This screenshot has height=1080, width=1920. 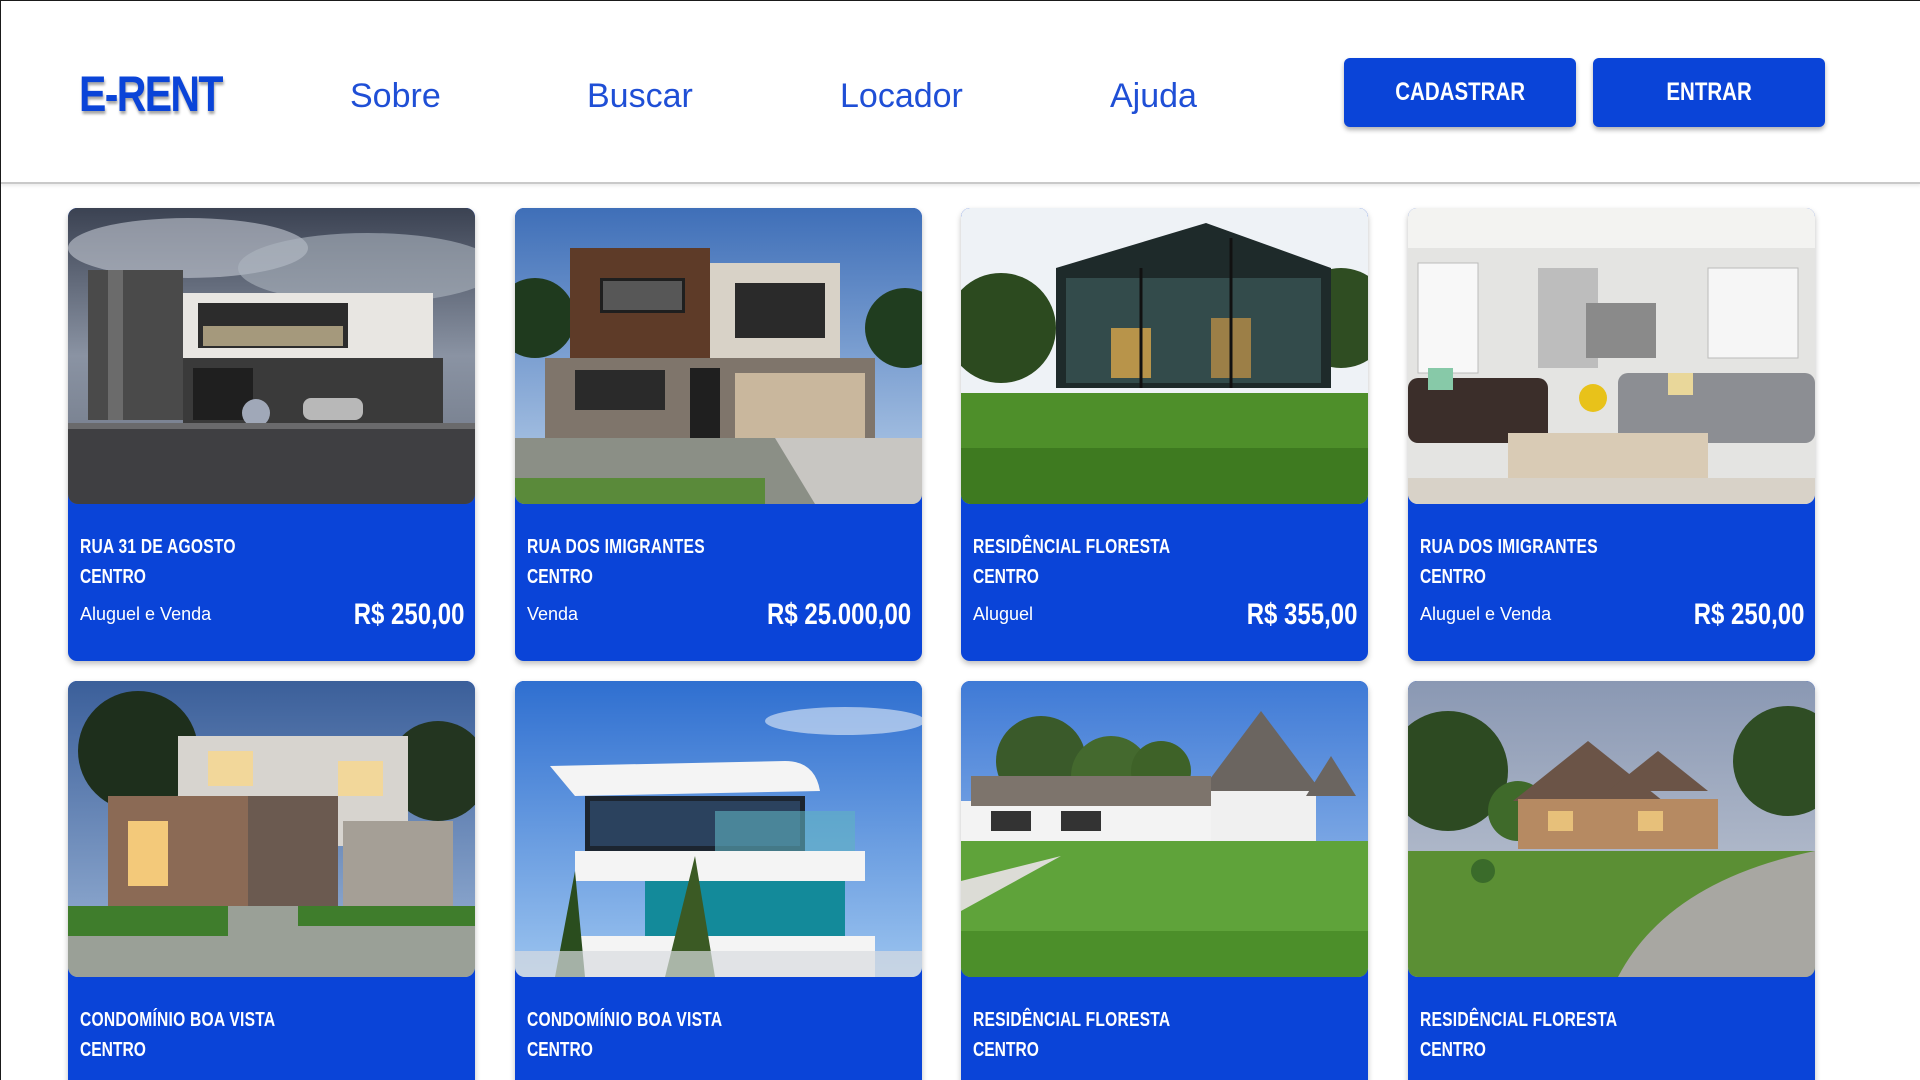 What do you see at coordinates (1164, 829) in the screenshot?
I see `listing-photo-white-house-lawn` at bounding box center [1164, 829].